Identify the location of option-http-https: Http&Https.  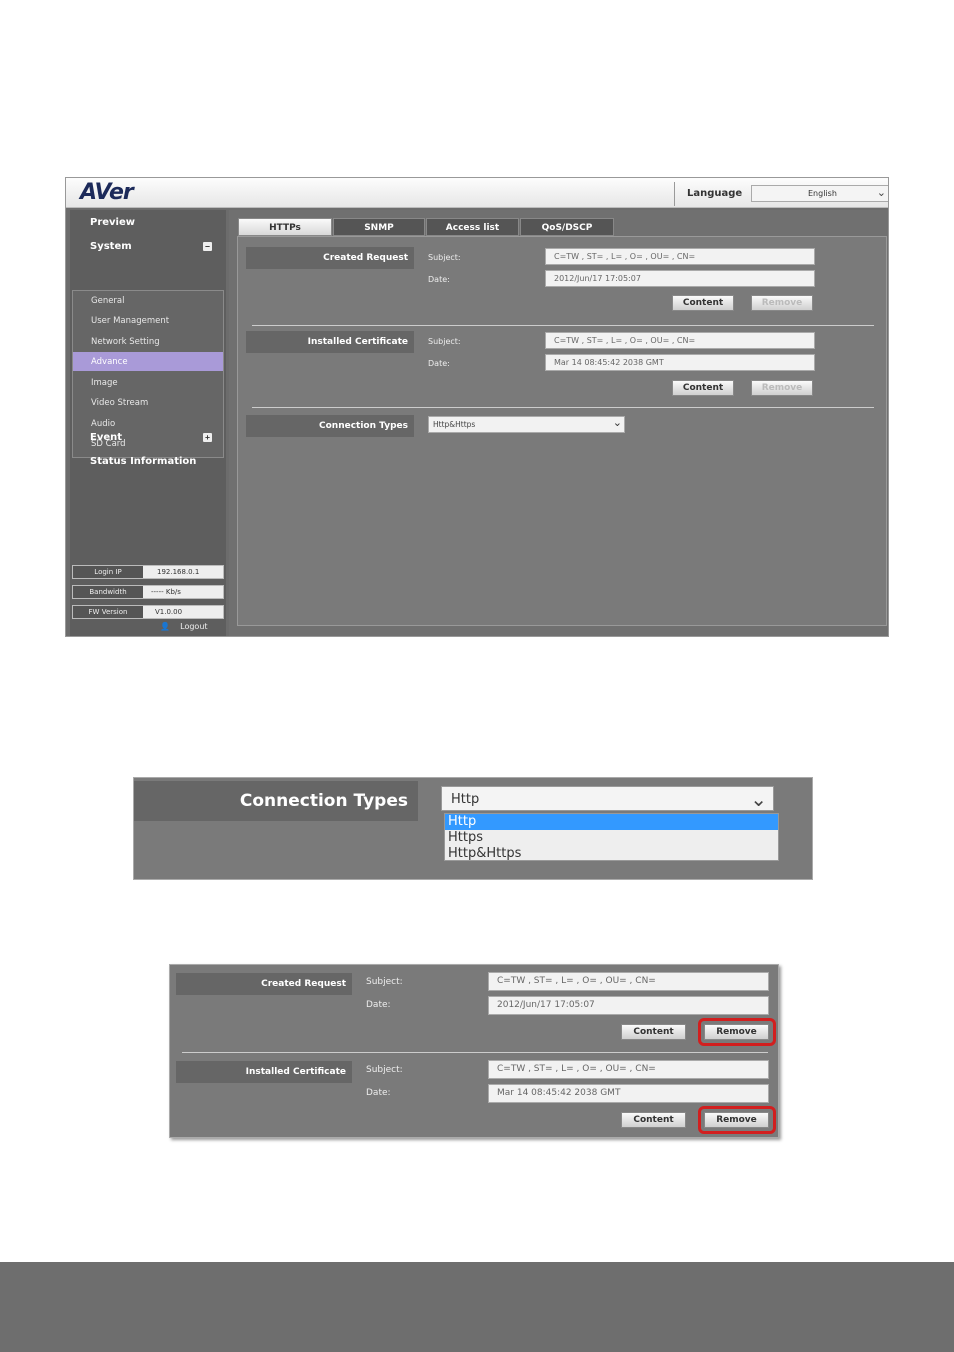
(611, 854).